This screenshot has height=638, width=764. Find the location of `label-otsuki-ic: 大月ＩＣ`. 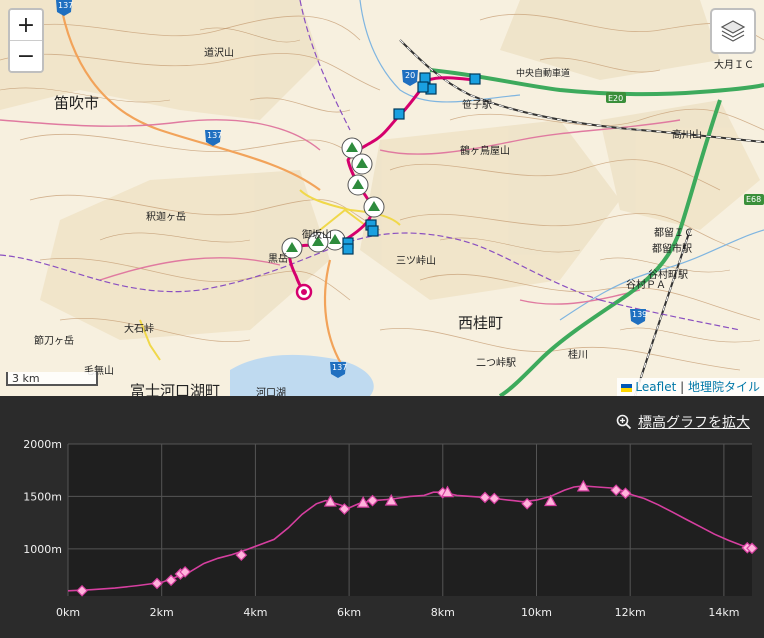

label-otsuki-ic: 大月ＩＣ is located at coordinates (734, 65).